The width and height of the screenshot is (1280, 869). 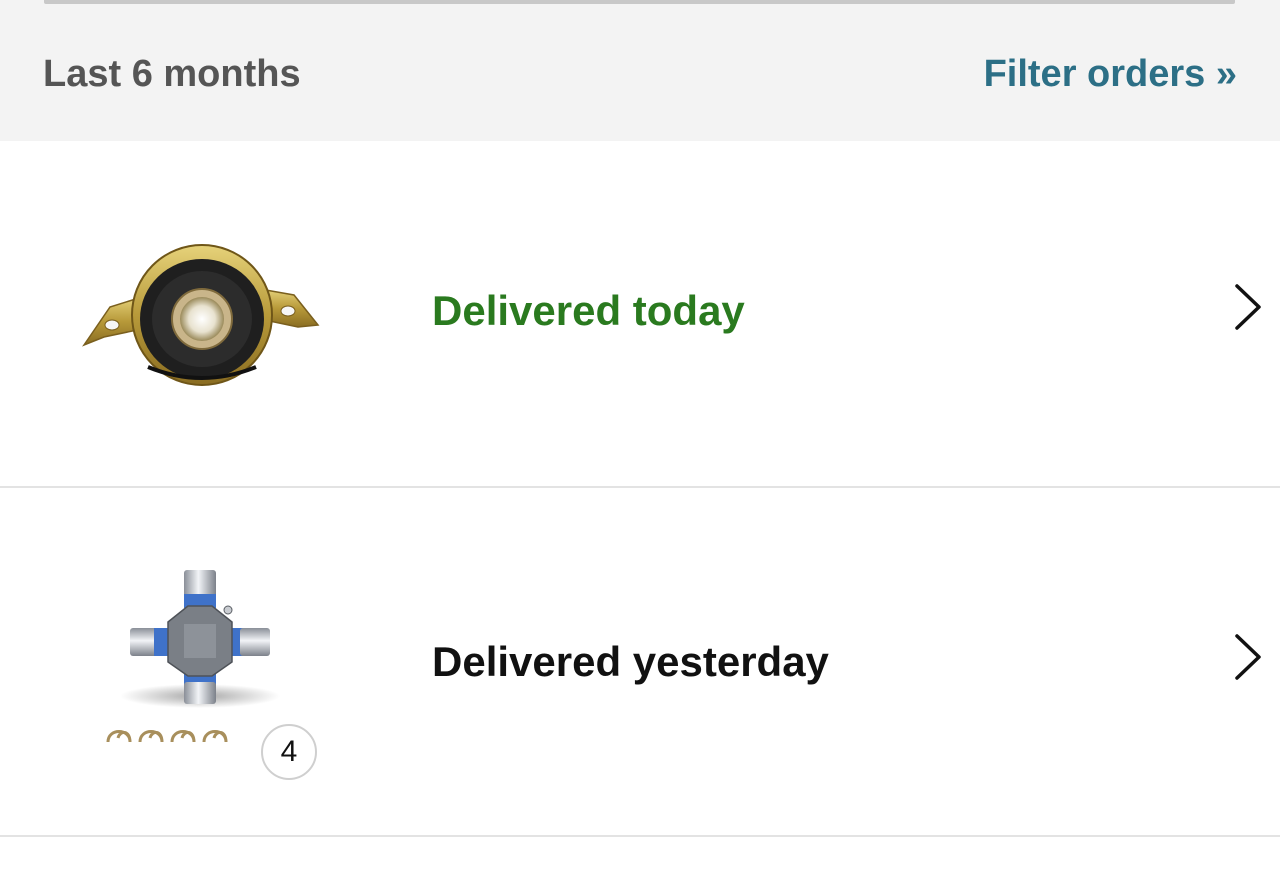 I want to click on quantity-badge: 4, so click(x=289, y=752).